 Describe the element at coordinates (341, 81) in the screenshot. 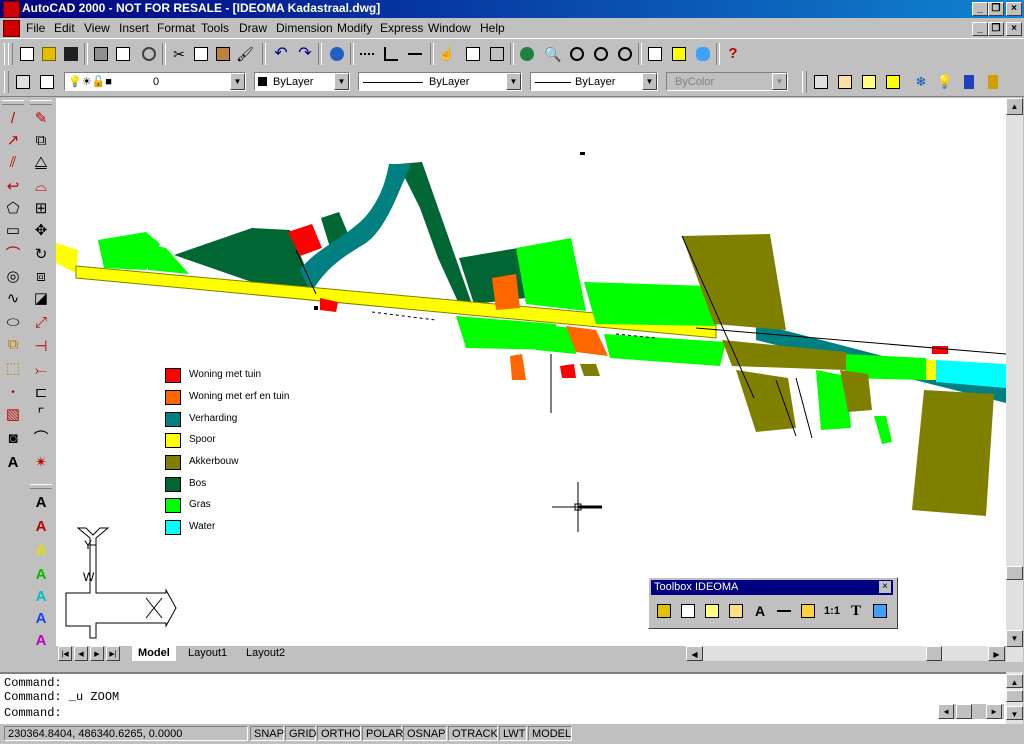

I see `chevron-down-icon: ▼` at that location.